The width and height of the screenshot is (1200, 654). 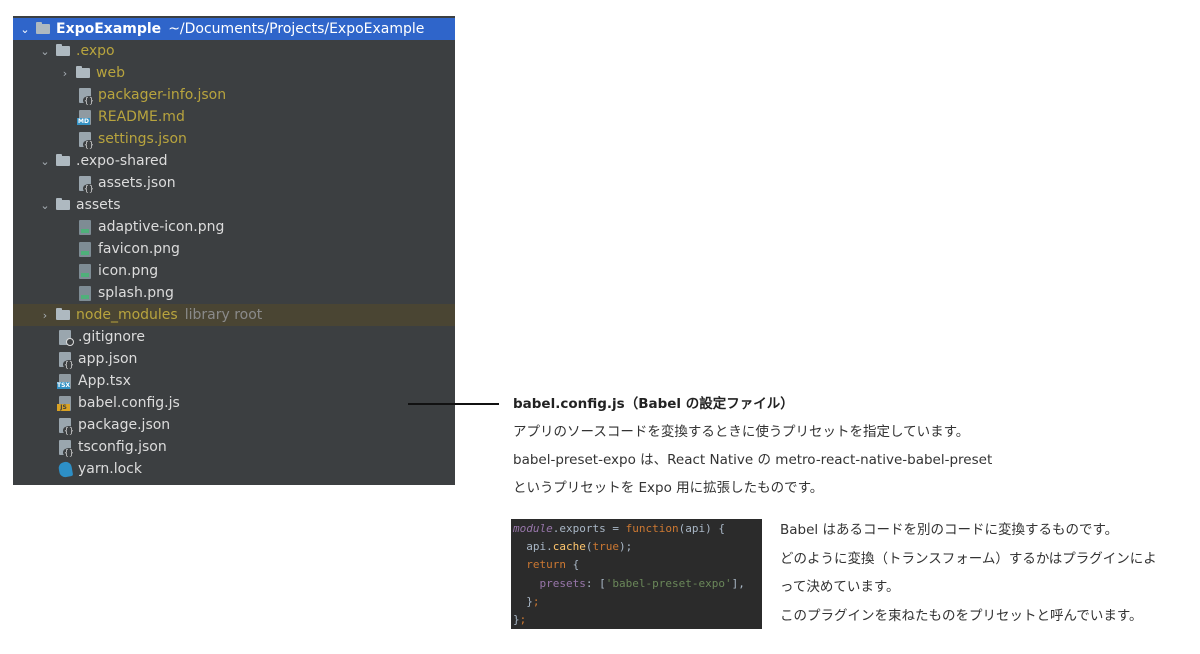 I want to click on tree-file-icon-png: icon.png, so click(x=234, y=271).